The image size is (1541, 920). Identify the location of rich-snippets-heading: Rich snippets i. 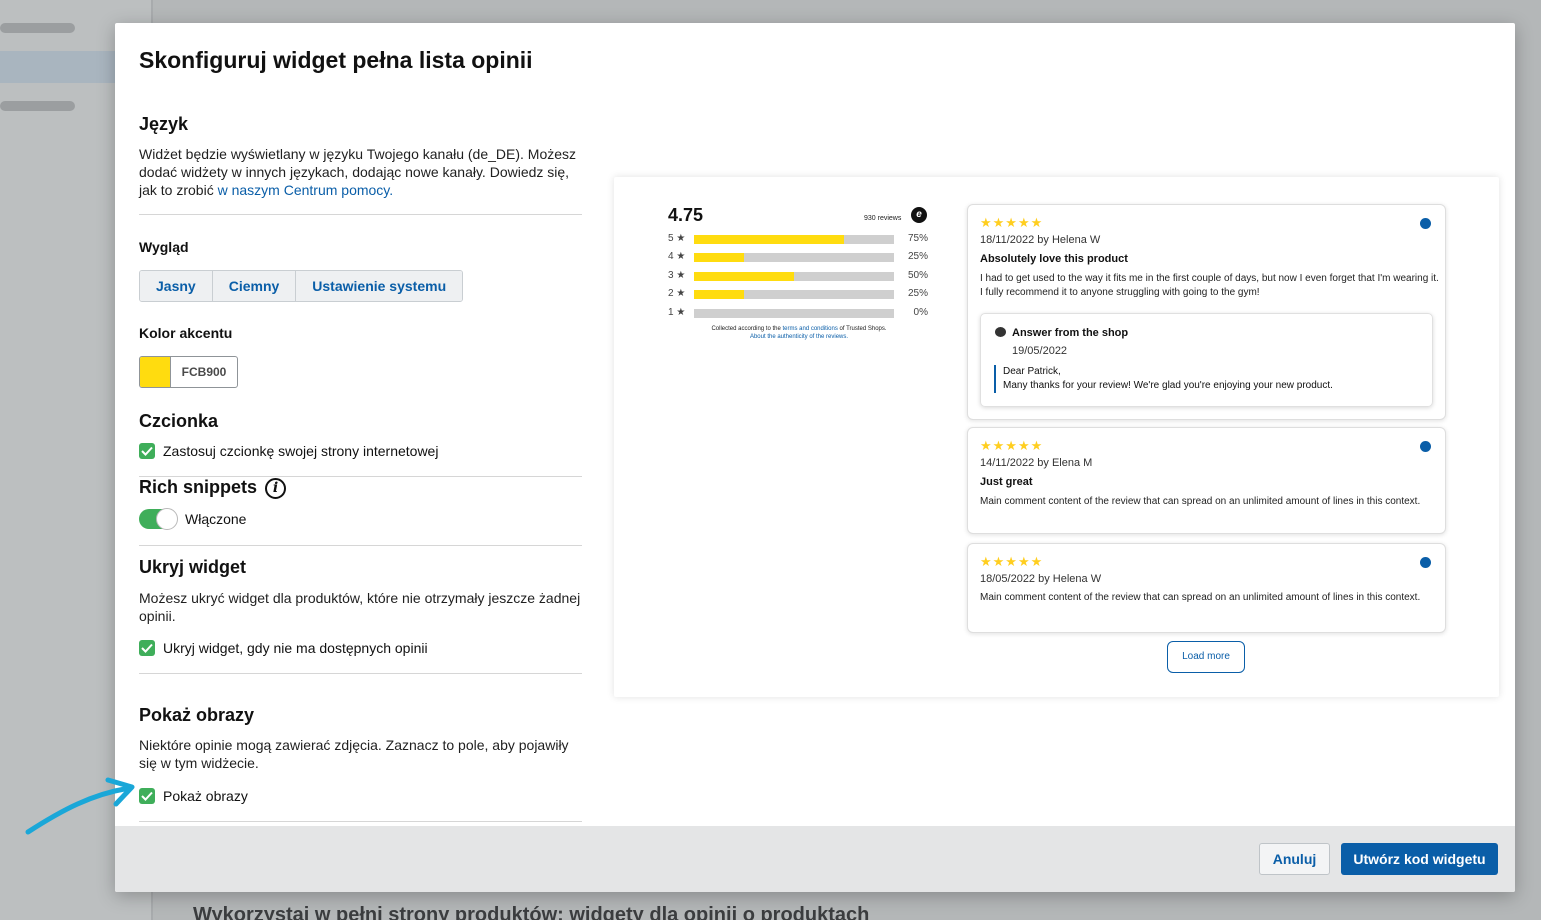
(213, 488).